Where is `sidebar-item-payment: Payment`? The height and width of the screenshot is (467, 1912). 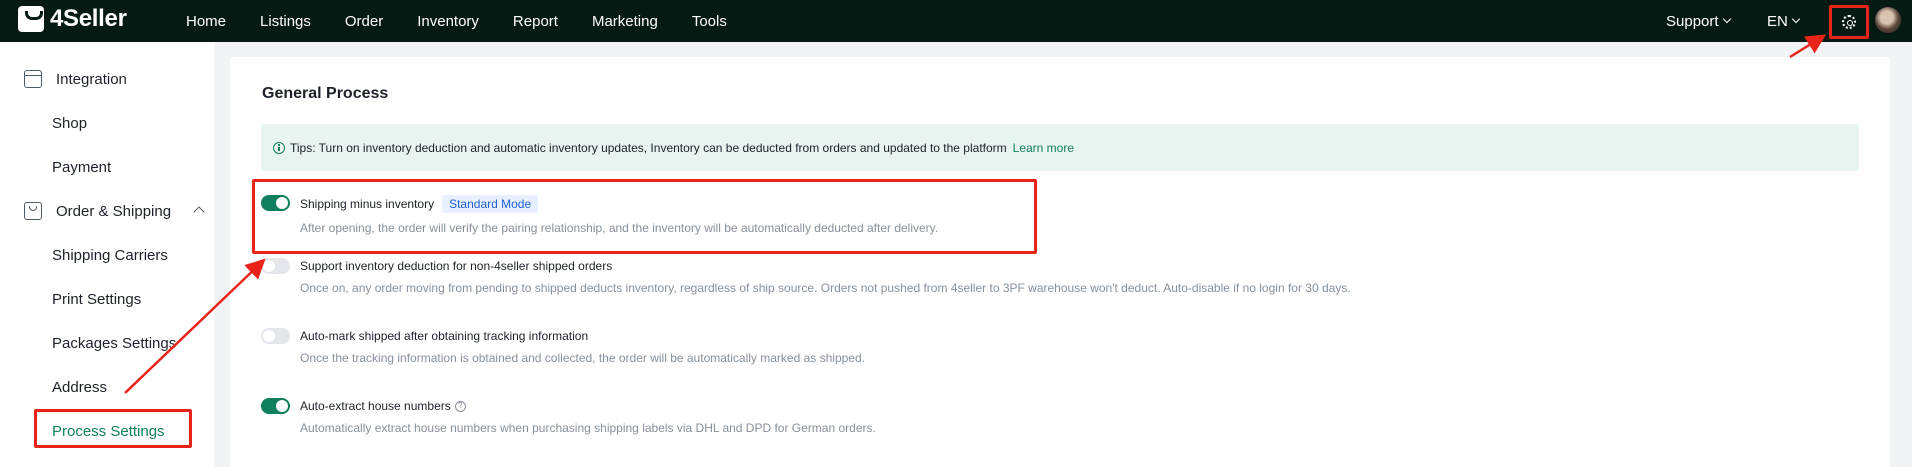
sidebar-item-payment: Payment is located at coordinates (107, 167).